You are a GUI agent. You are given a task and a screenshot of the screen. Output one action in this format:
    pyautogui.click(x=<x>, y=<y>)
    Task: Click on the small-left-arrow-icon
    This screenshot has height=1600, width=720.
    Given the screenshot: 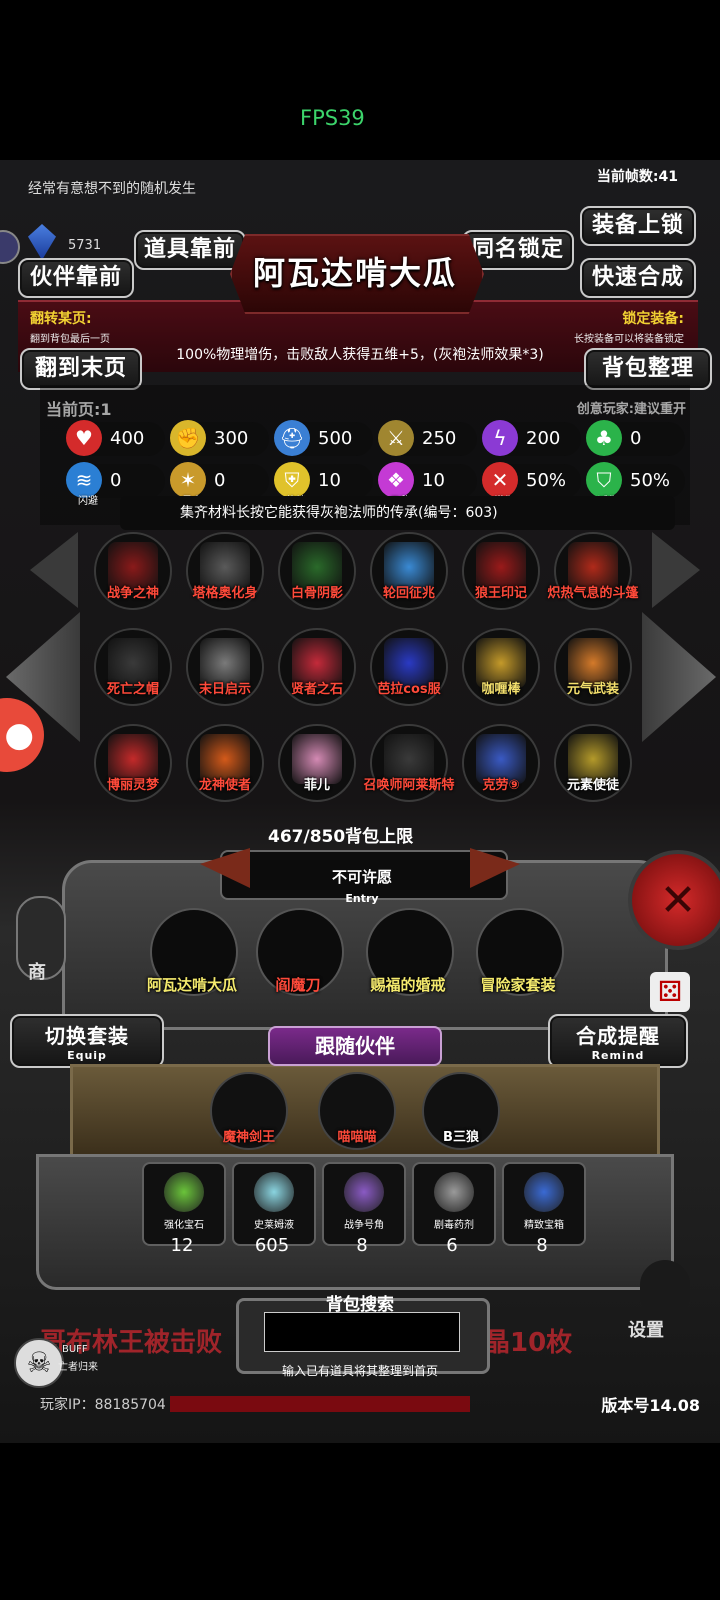 What is the action you would take?
    pyautogui.click(x=54, y=570)
    